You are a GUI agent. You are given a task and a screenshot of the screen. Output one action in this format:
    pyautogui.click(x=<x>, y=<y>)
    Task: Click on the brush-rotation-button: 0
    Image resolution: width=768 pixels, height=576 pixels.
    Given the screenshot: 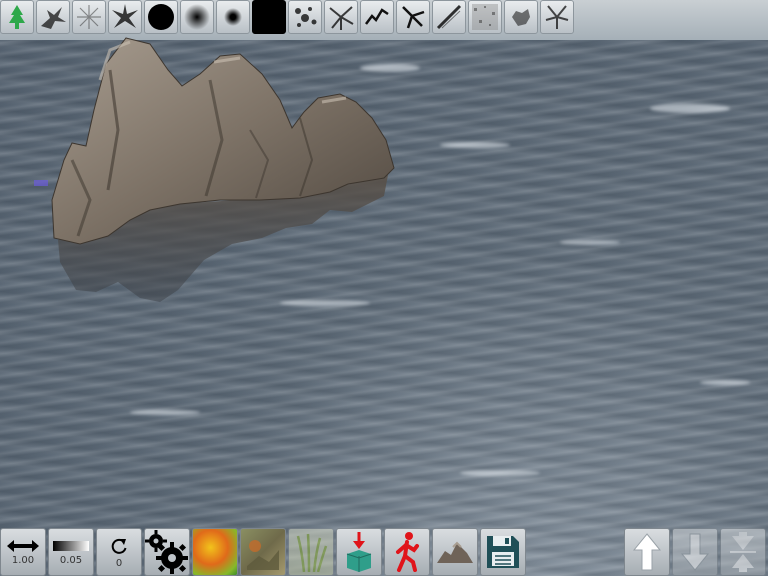 What is the action you would take?
    pyautogui.click(x=119, y=552)
    